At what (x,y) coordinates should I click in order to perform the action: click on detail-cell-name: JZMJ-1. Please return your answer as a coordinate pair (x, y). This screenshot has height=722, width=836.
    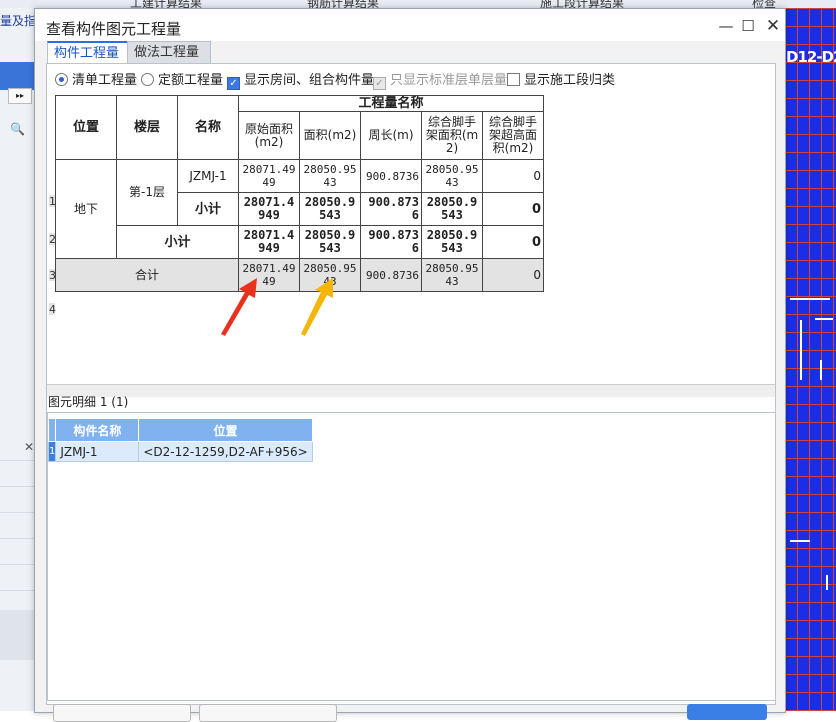
    Looking at the image, I should click on (97, 451).